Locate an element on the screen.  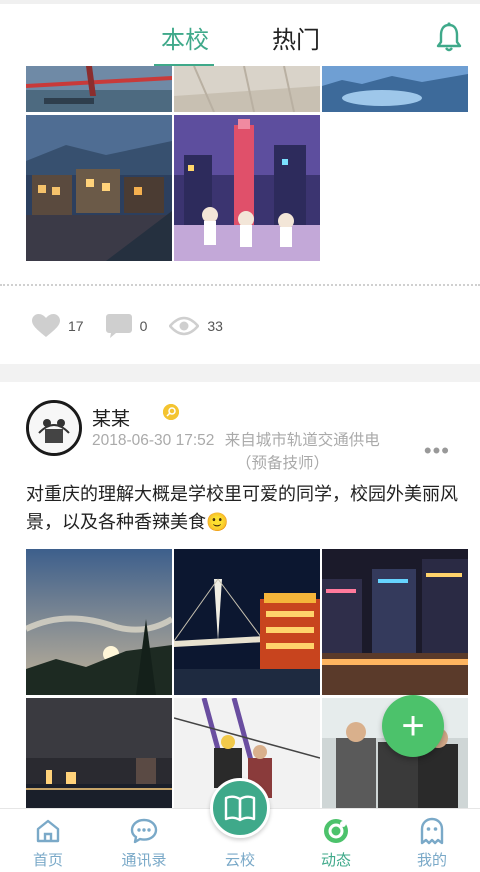
avatar is located at coordinates (54, 428).